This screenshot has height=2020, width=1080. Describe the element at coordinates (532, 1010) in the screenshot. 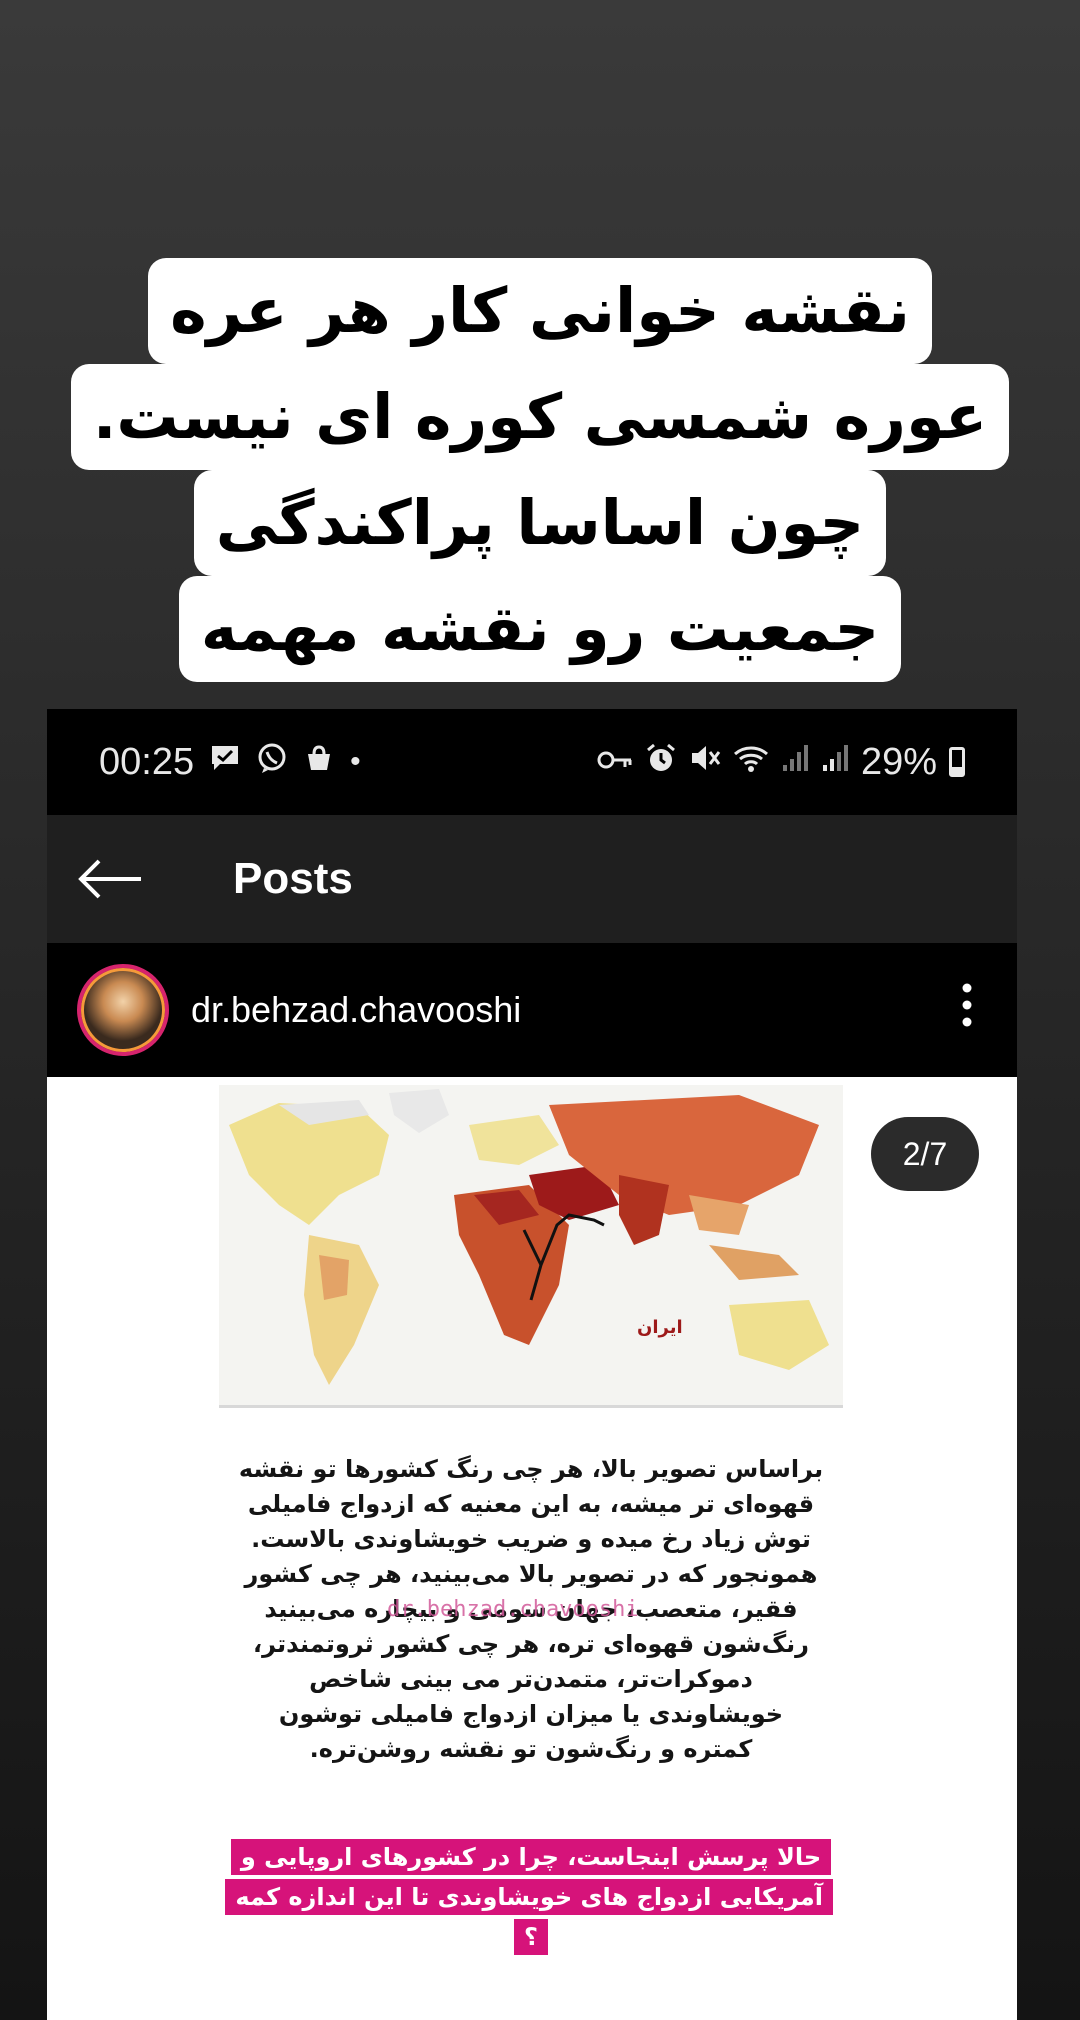

I see `post-header: dr.behzad.chavooshi` at that location.